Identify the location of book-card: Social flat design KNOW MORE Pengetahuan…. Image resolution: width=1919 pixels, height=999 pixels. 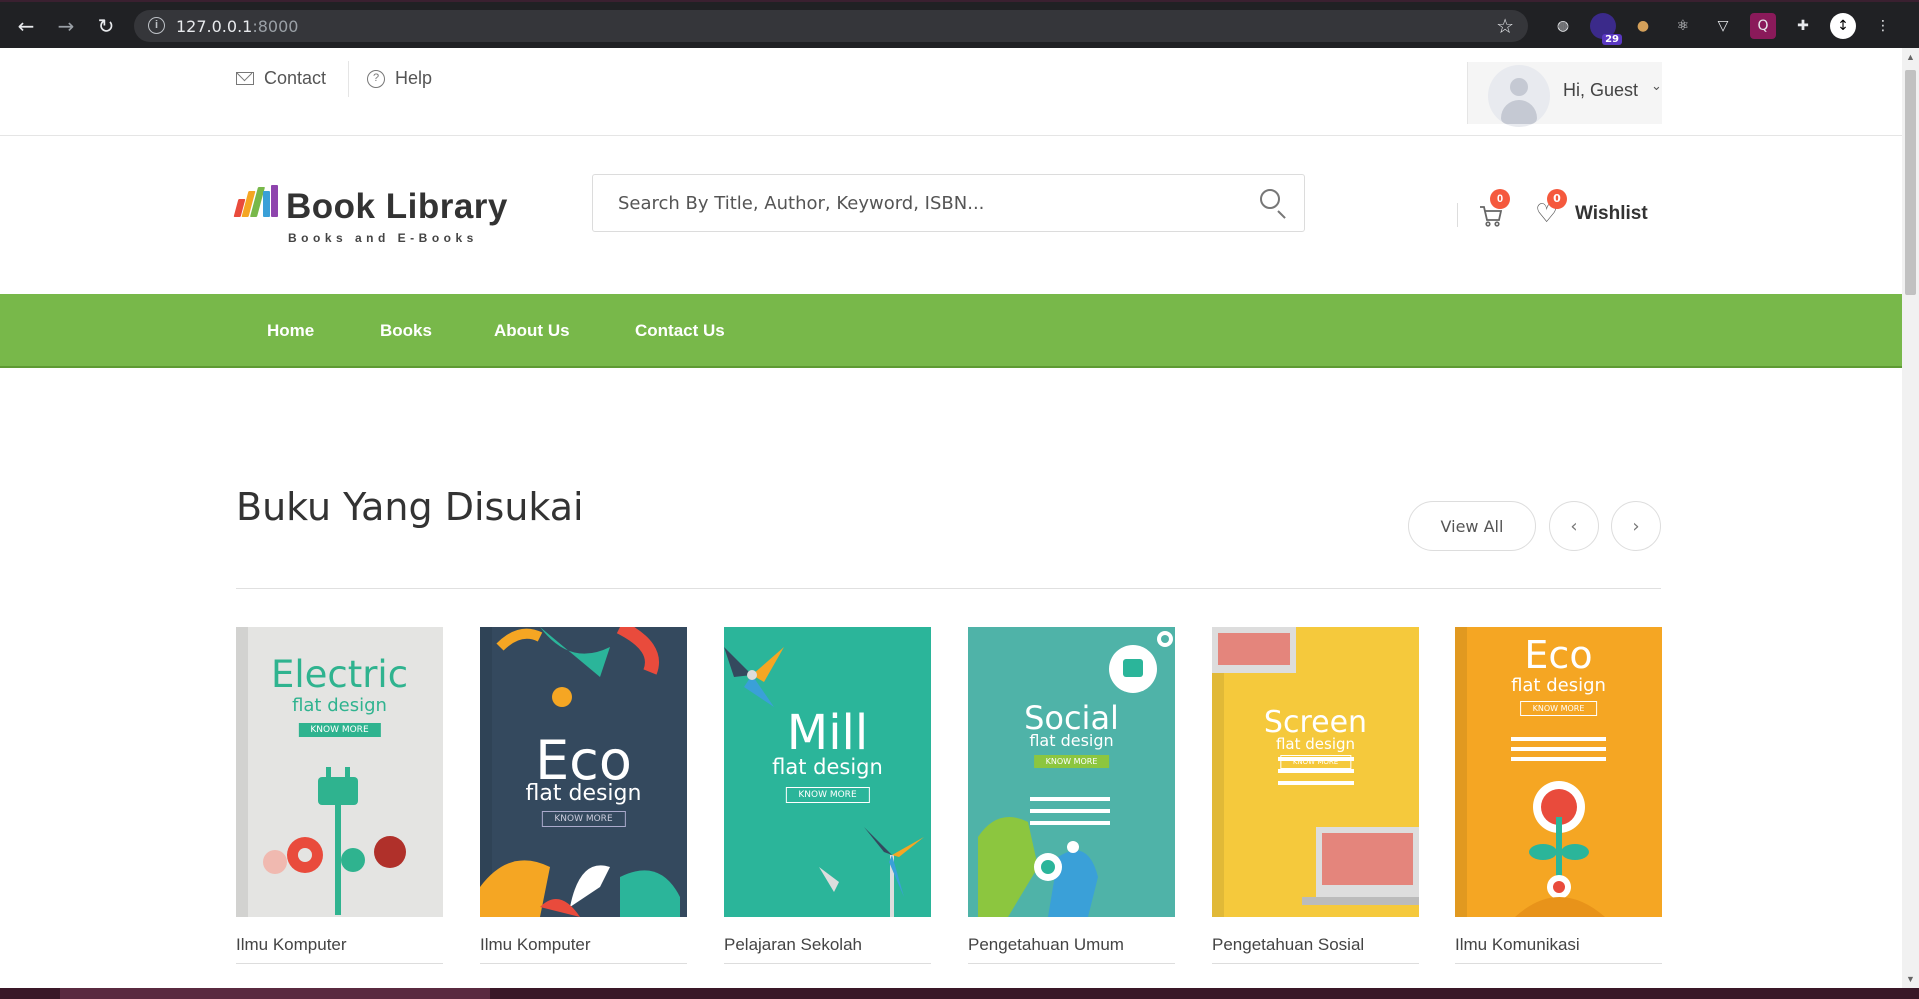
(1071, 795).